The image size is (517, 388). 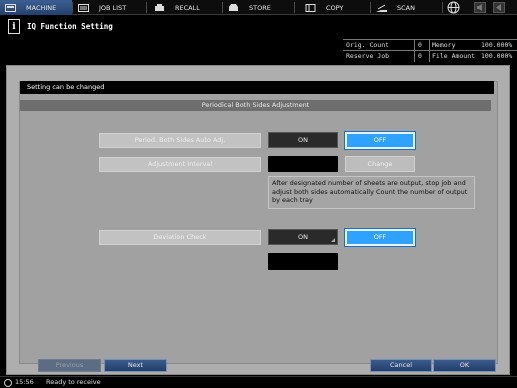 What do you see at coordinates (257, 87) in the screenshot?
I see `status-banner: Setting can be changed` at bounding box center [257, 87].